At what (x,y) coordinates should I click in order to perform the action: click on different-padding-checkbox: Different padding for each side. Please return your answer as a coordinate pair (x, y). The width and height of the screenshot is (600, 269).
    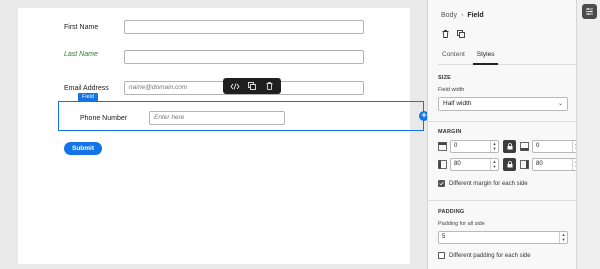
    Looking at the image, I should click on (484, 255).